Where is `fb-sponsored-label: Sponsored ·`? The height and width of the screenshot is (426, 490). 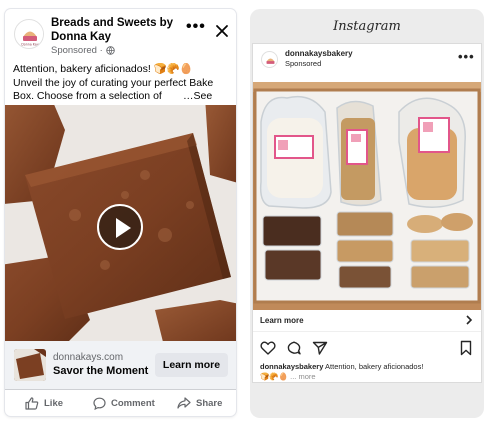
fb-sponsored-label: Sponsored · is located at coordinates (77, 50).